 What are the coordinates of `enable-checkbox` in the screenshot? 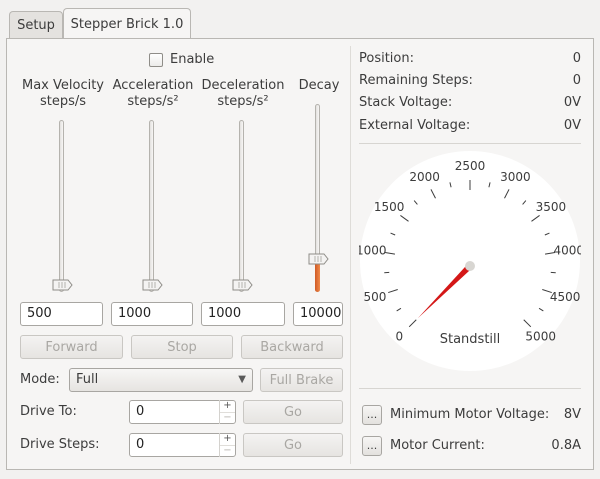 It's located at (156, 60).